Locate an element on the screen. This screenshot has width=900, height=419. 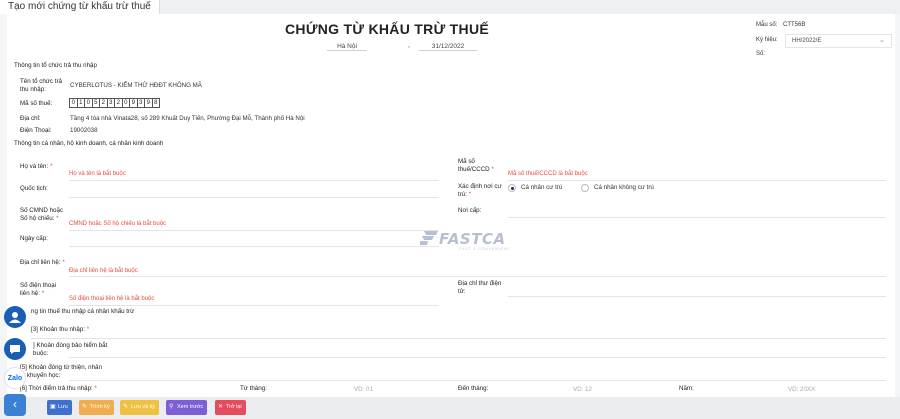
taxid-error: Mã số thuế/CCCD là bắt buộc is located at coordinates (548, 174).